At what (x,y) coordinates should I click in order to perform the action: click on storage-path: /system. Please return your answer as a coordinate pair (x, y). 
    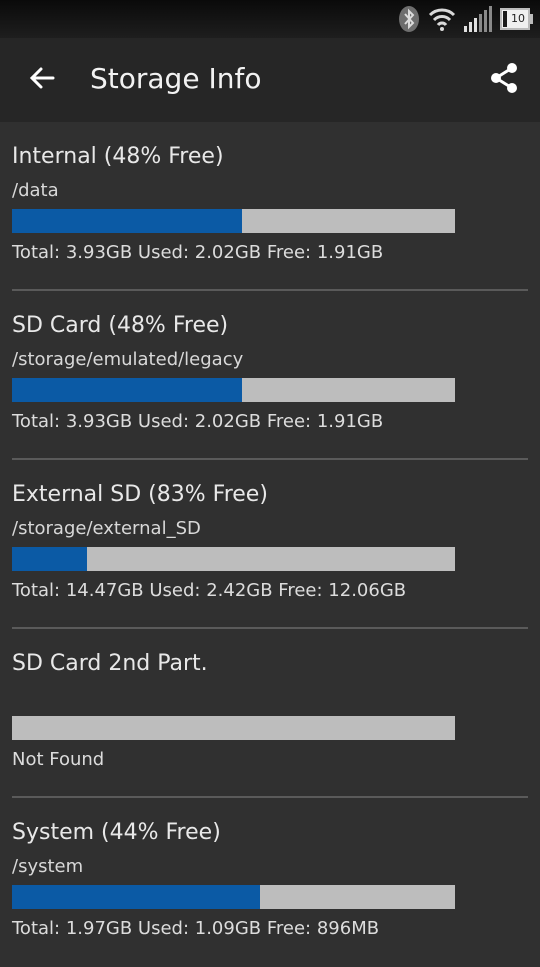
    Looking at the image, I should click on (48, 866).